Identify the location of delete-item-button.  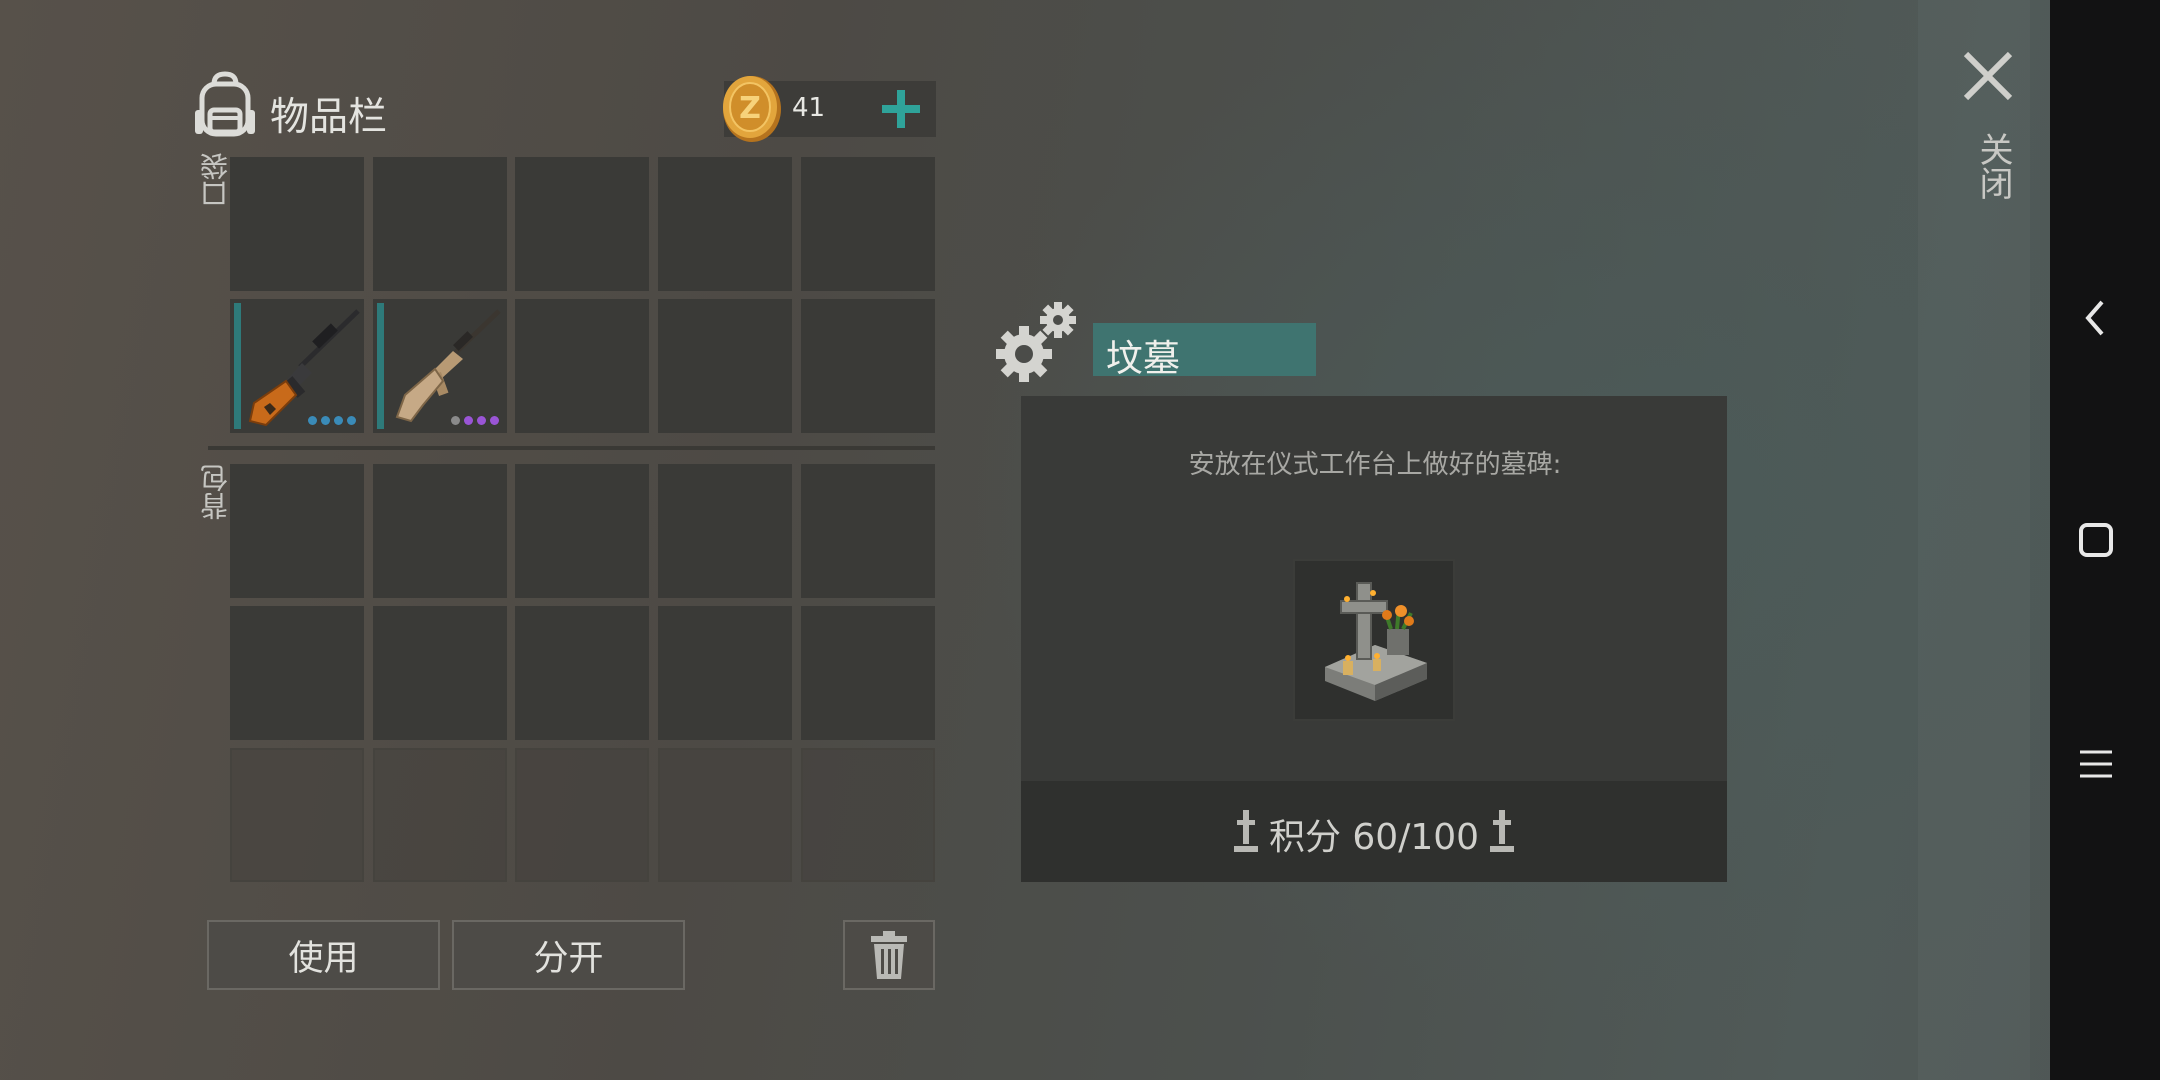
(889, 955).